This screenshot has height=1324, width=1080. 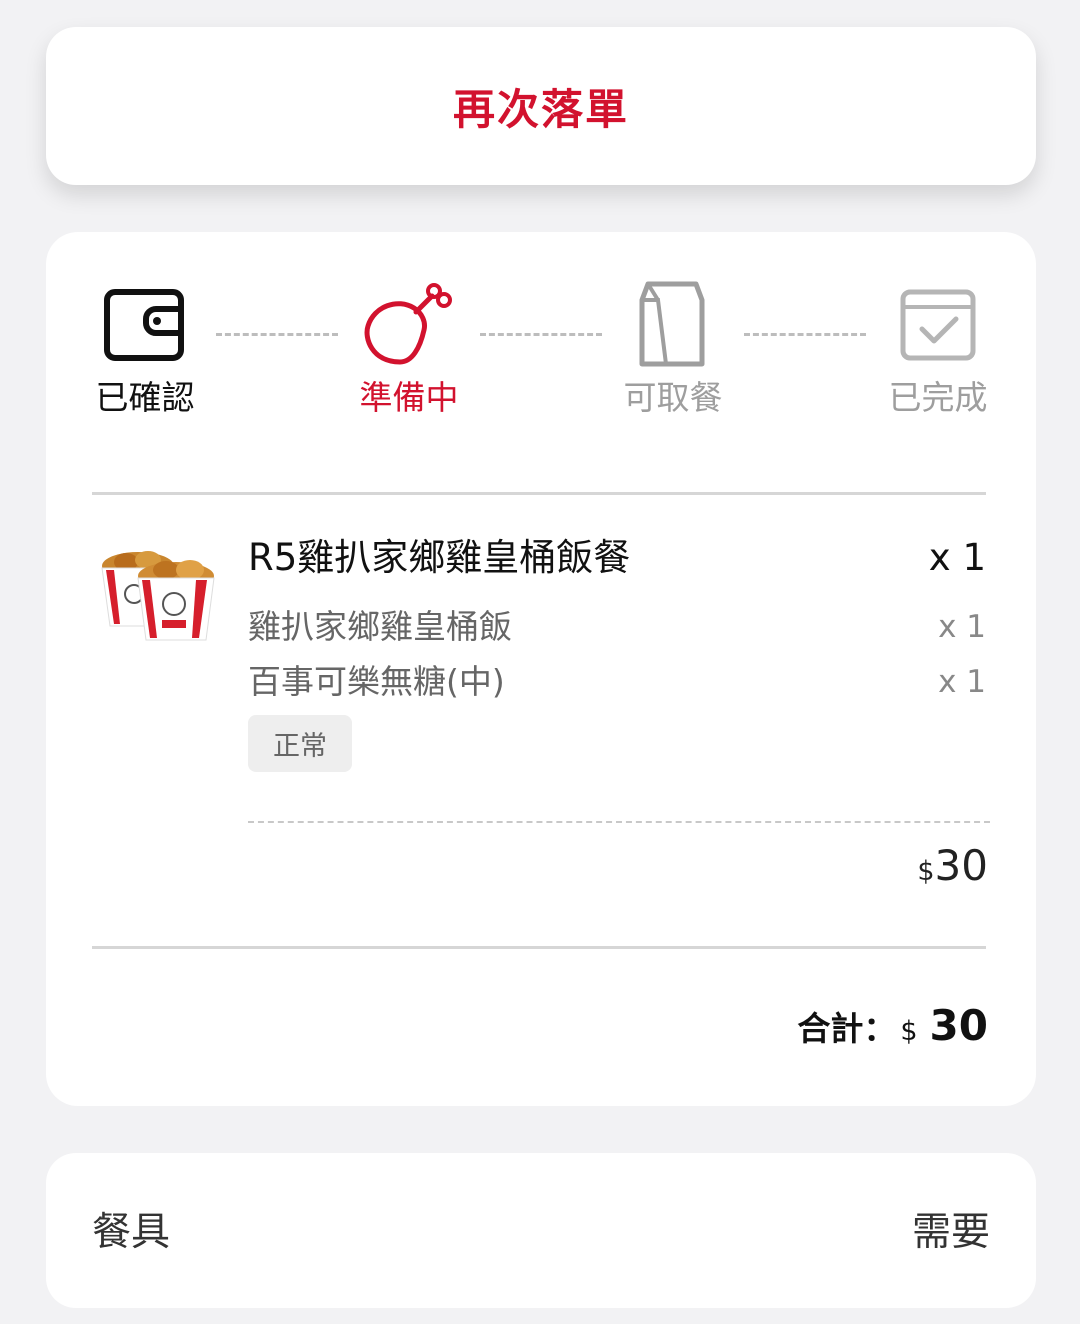 What do you see at coordinates (158, 596) in the screenshot?
I see `chicken-bucket-image` at bounding box center [158, 596].